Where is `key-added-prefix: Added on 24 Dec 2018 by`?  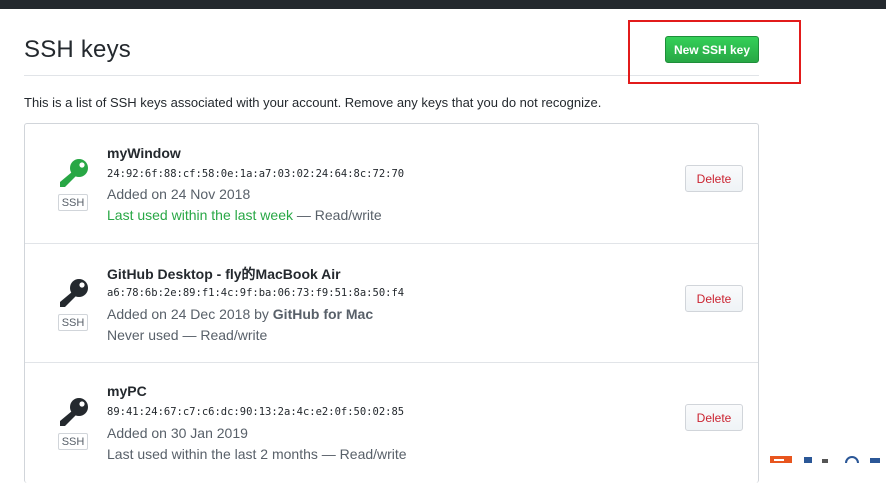
key-added-prefix: Added on 24 Dec 2018 by is located at coordinates (190, 314).